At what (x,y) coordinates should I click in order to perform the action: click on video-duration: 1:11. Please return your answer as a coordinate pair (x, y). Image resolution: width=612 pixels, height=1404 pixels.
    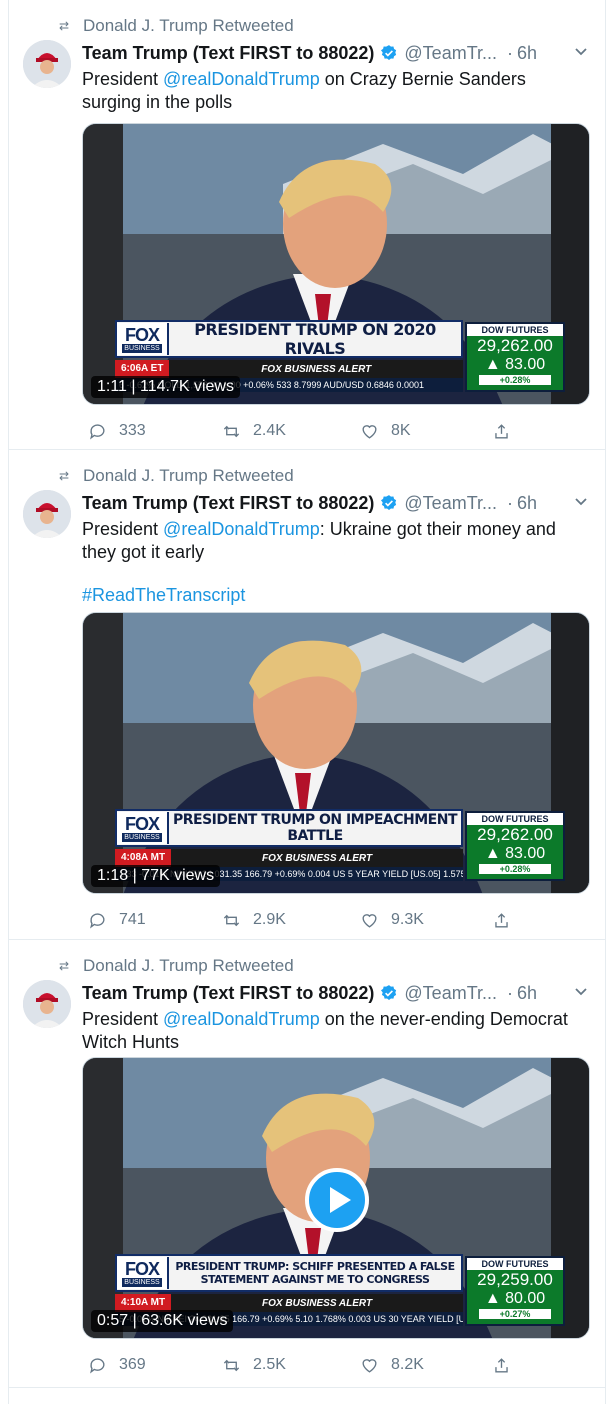
    Looking at the image, I should click on (112, 386).